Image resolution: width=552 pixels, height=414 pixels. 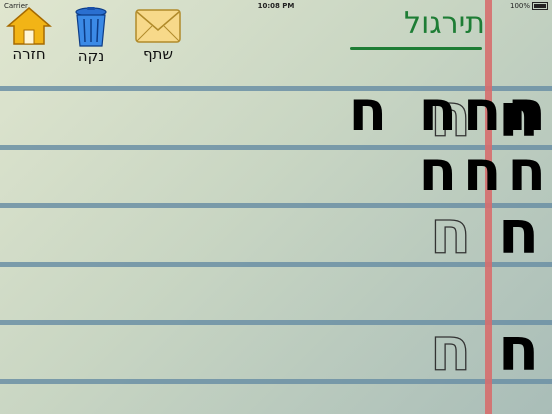 I want to click on home-button: חזרה, so click(x=29, y=34).